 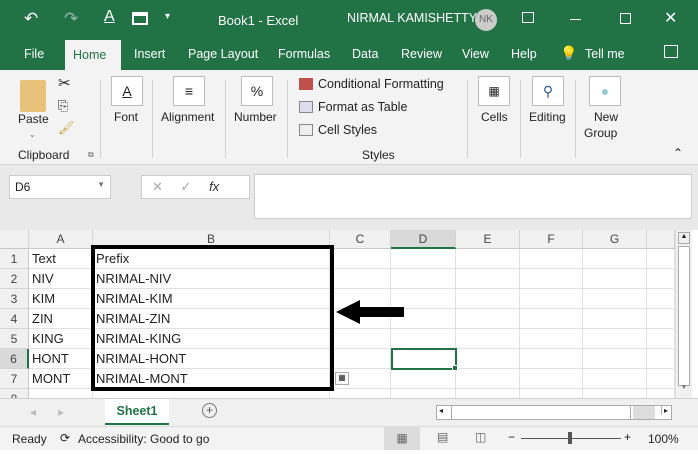 I want to click on next-sheet-icon: ▸, so click(x=61, y=412).